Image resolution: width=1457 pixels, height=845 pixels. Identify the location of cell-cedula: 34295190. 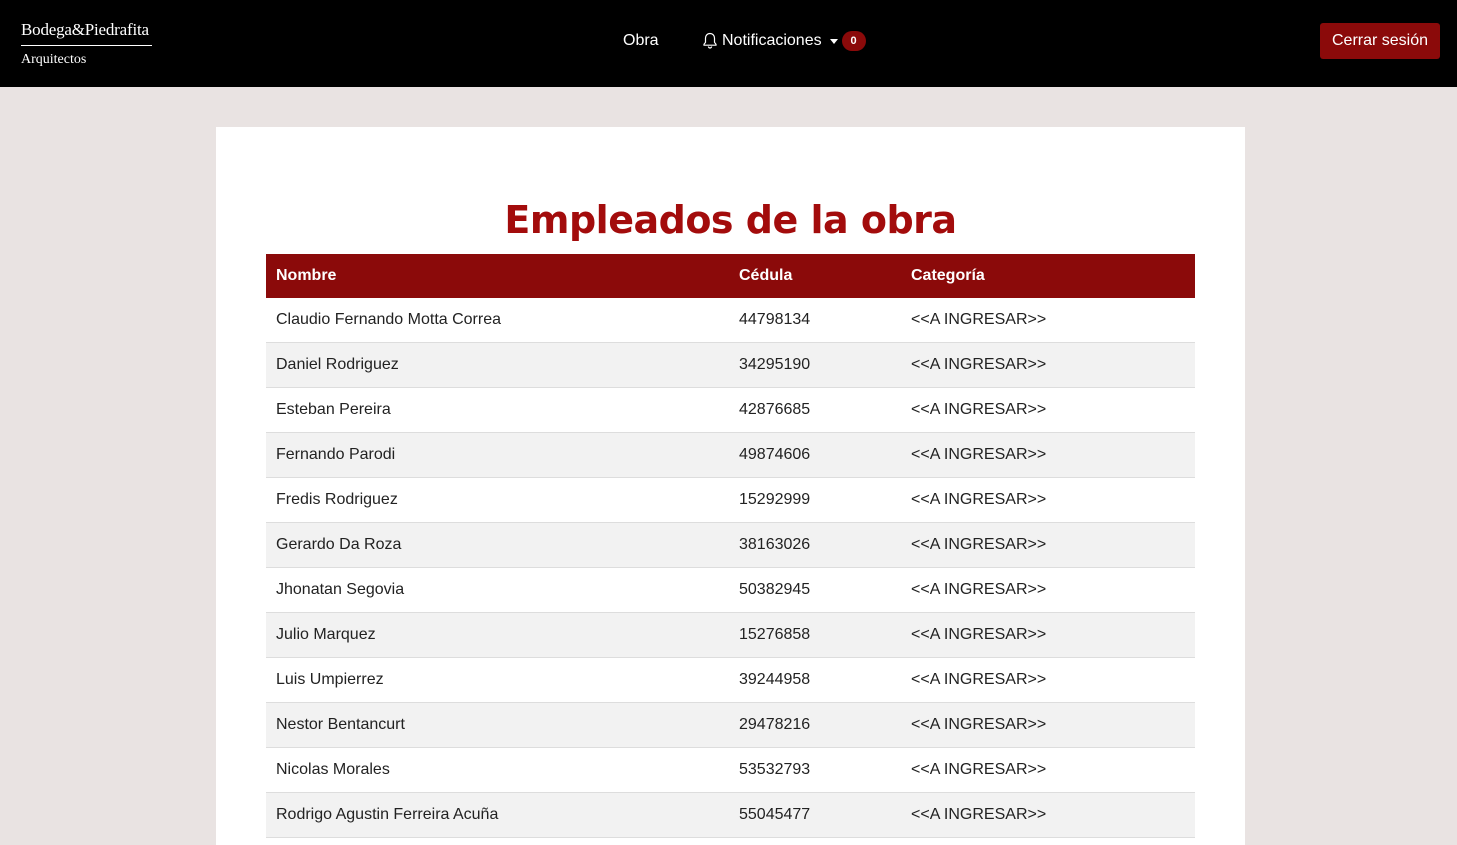
(815, 365).